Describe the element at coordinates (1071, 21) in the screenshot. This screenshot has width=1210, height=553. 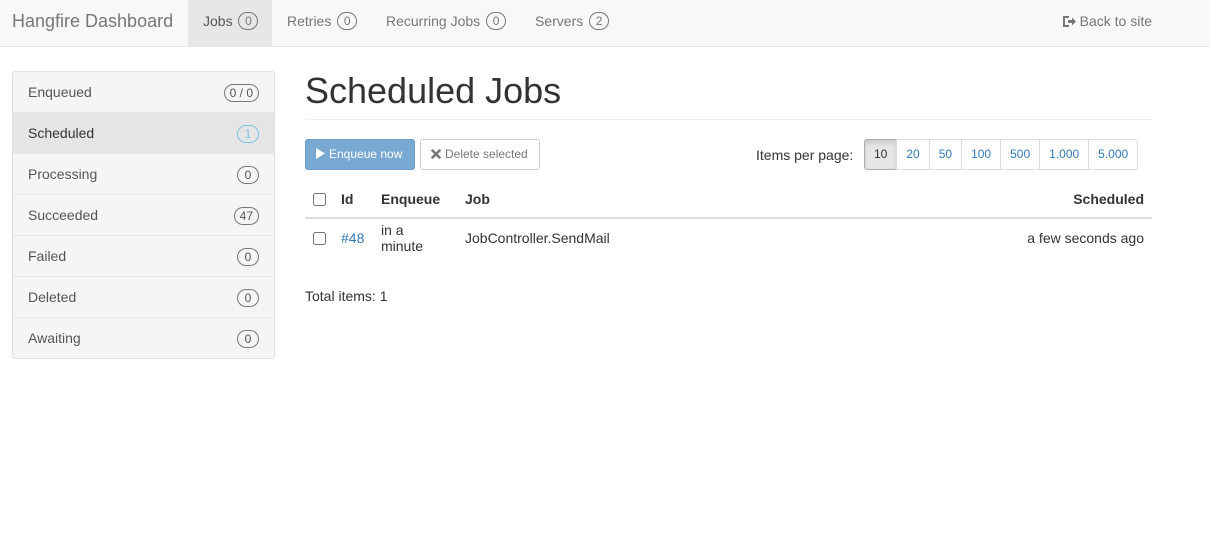
I see `sign-out-icon` at that location.